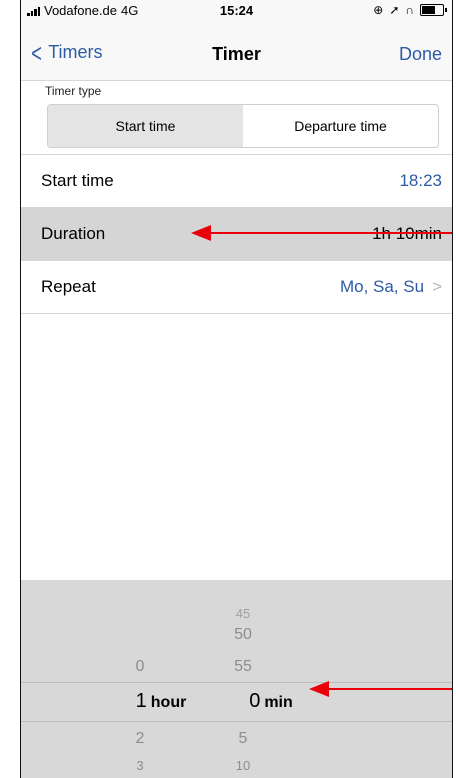  What do you see at coordinates (380, 689) in the screenshot?
I see `annotation-arrow-picker` at bounding box center [380, 689].